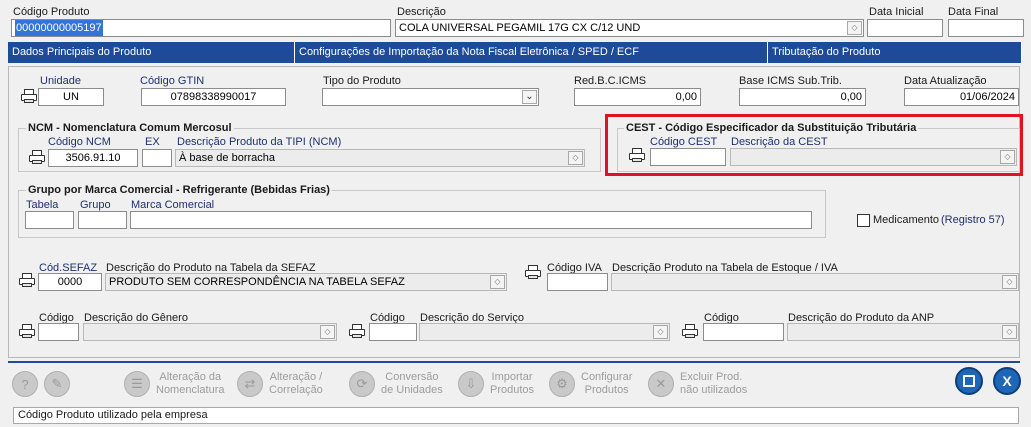 The height and width of the screenshot is (427, 1031). Describe the element at coordinates (863, 220) in the screenshot. I see `medicamento-checkbox` at that location.